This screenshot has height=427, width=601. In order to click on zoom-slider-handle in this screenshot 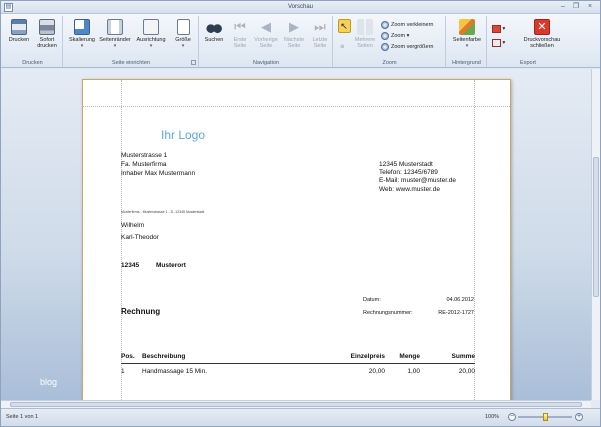, I will do `click(545, 417)`.